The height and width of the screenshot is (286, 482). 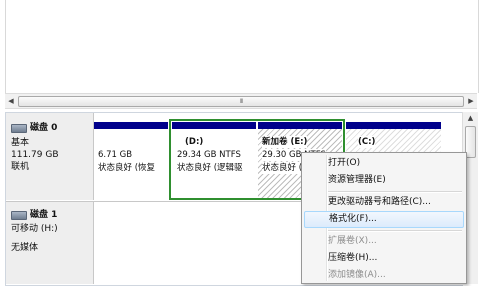 I want to click on disk1-type: 可移动 (H:), so click(x=34, y=229).